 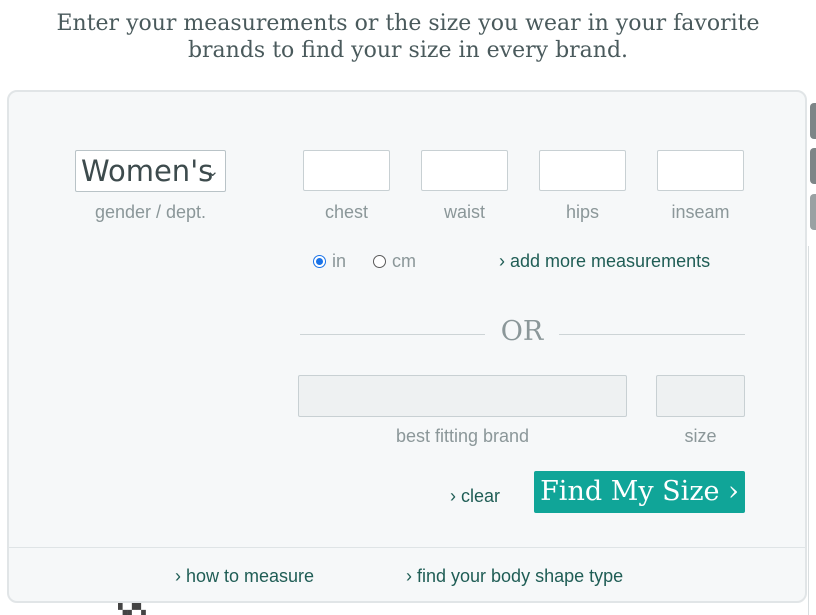 I want to click on gender-label: gender / dept., so click(x=150, y=212).